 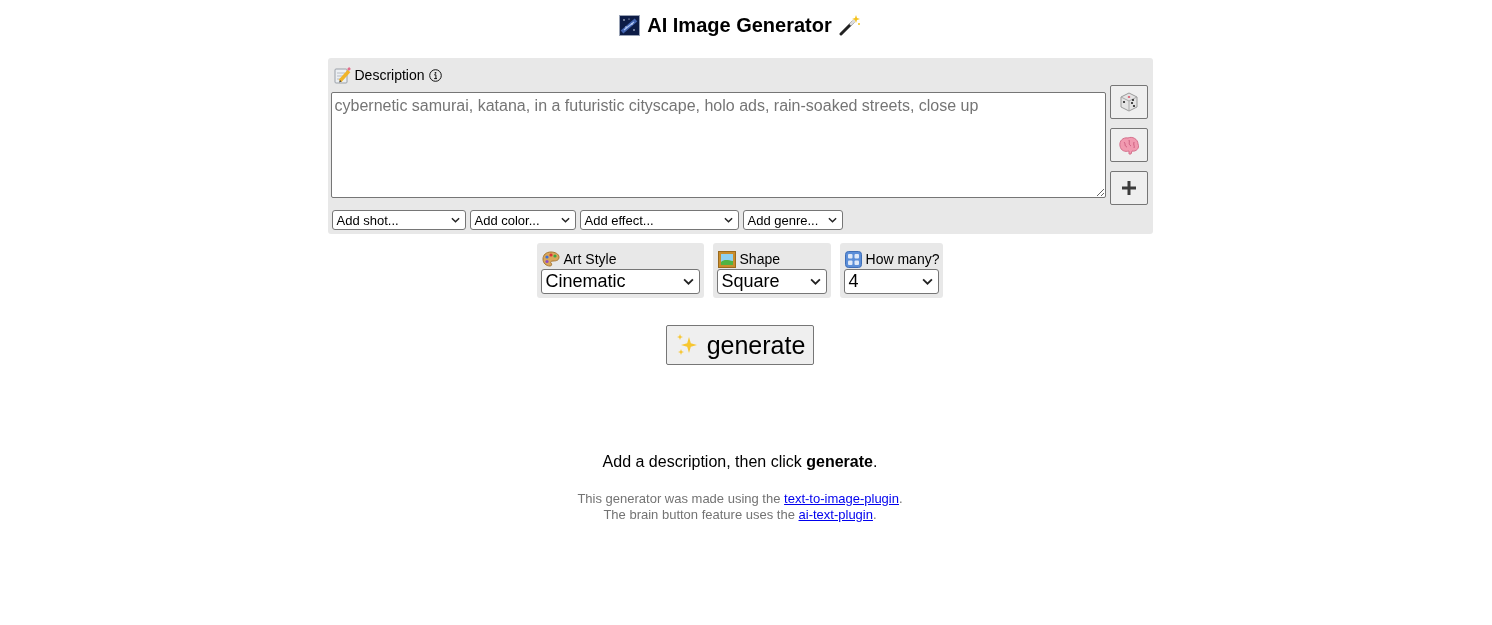 I want to click on memo-pencil-icon, so click(x=342, y=75).